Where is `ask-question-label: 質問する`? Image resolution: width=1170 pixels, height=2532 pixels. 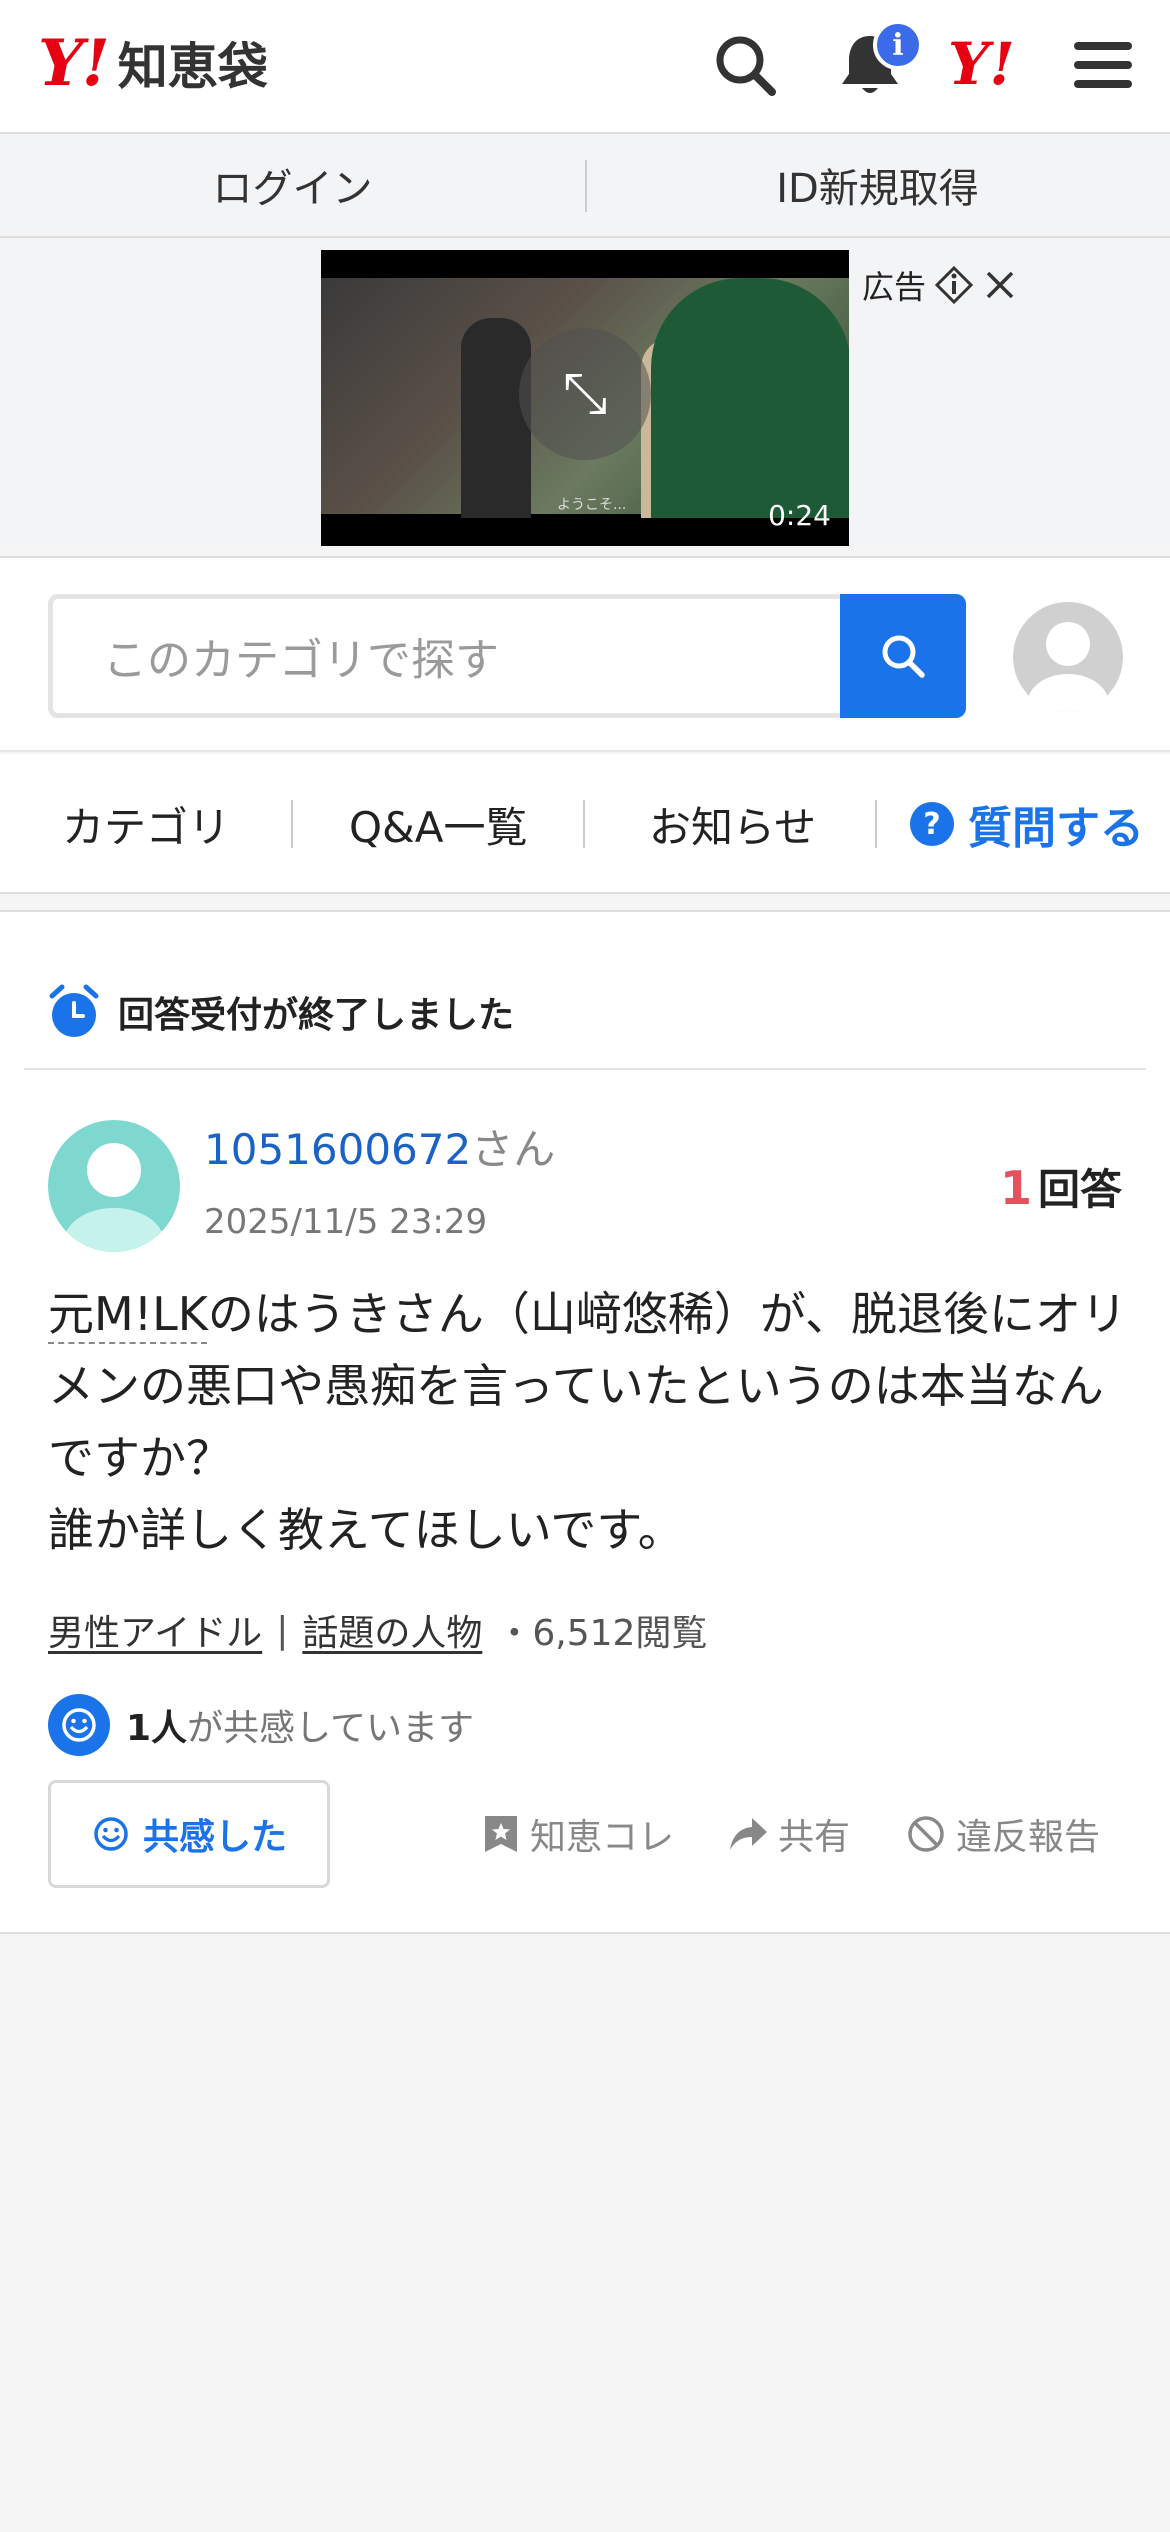
ask-question-label: 質問する is located at coordinates (1056, 828).